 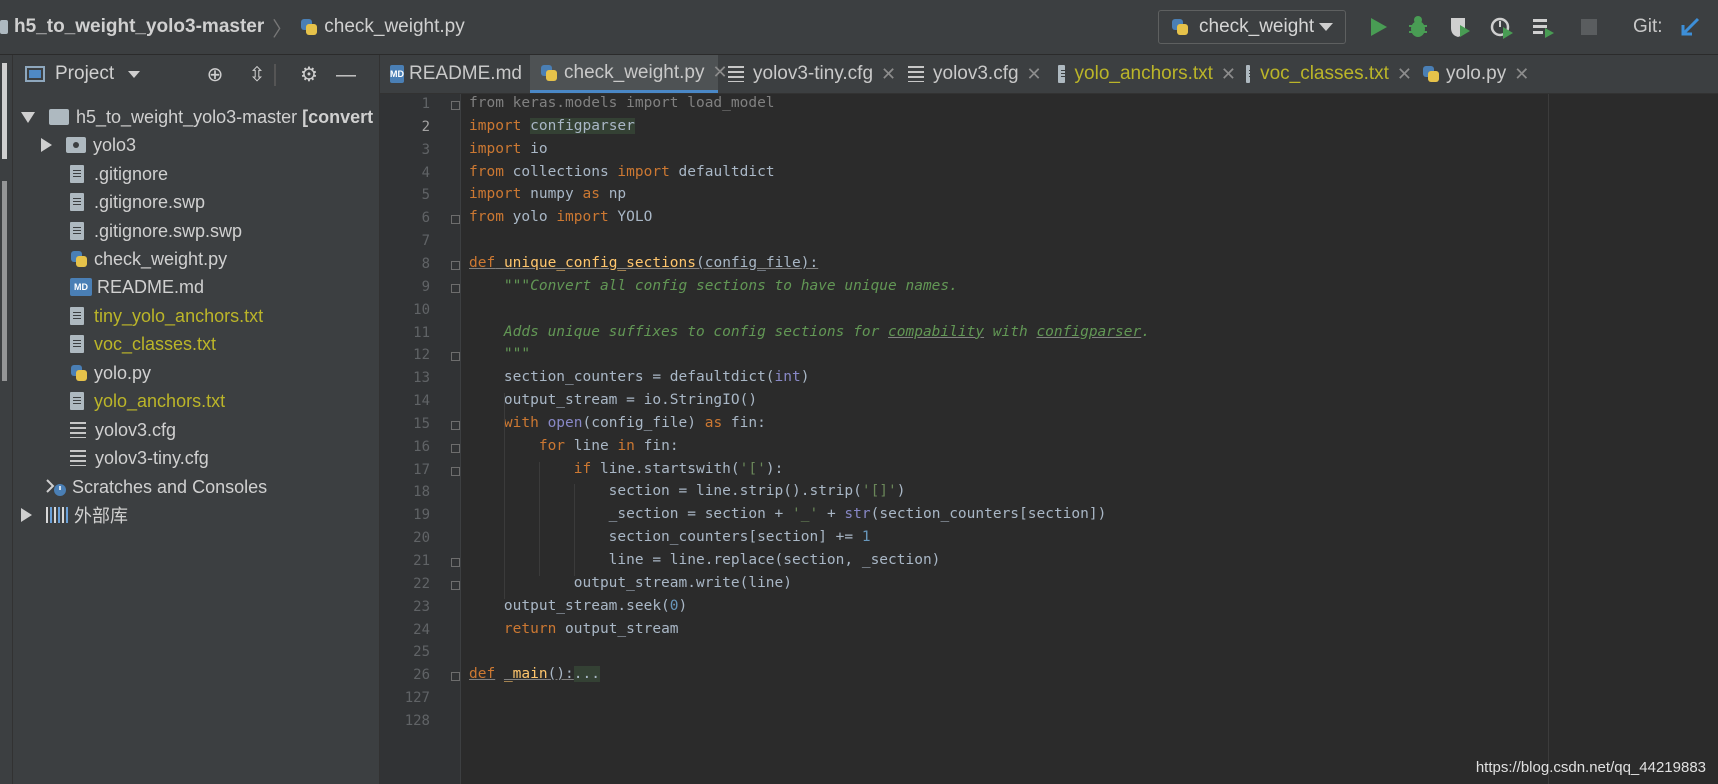 I want to click on stop-icon, so click(x=1589, y=27).